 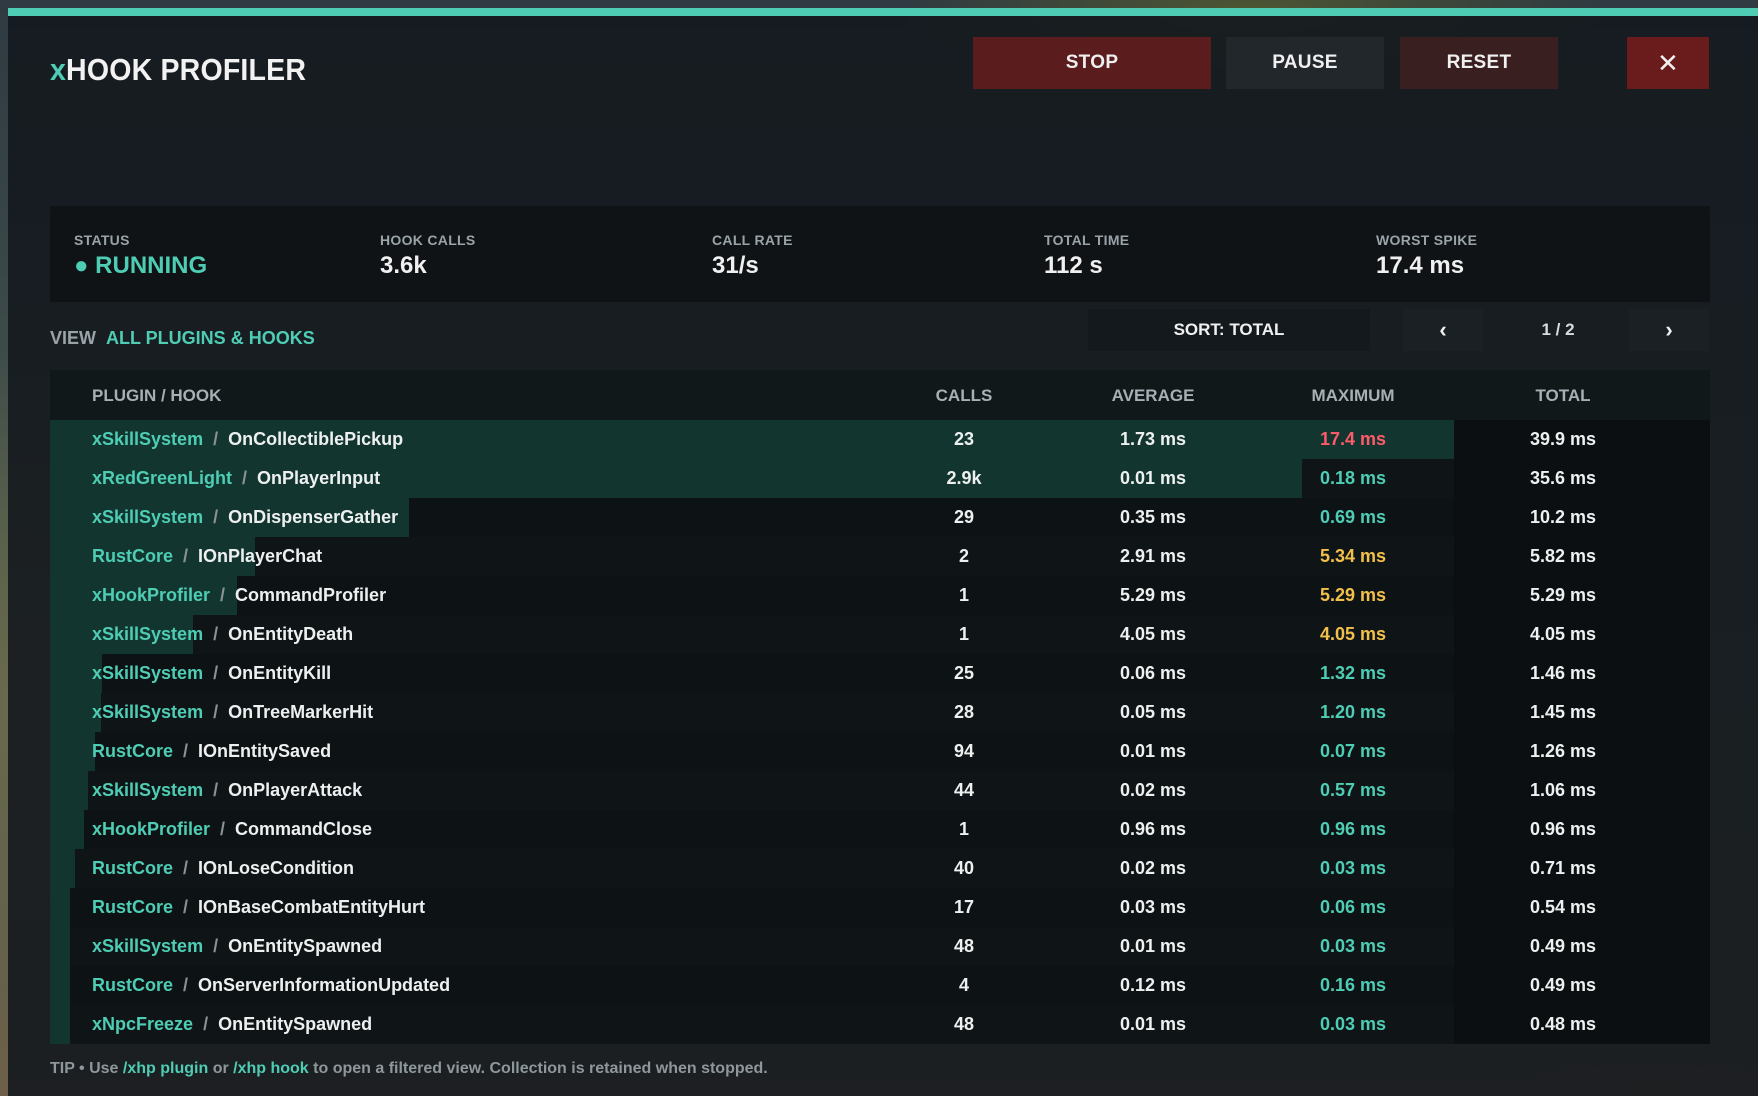 I want to click on row-total: 35.6 ms, so click(x=1563, y=478).